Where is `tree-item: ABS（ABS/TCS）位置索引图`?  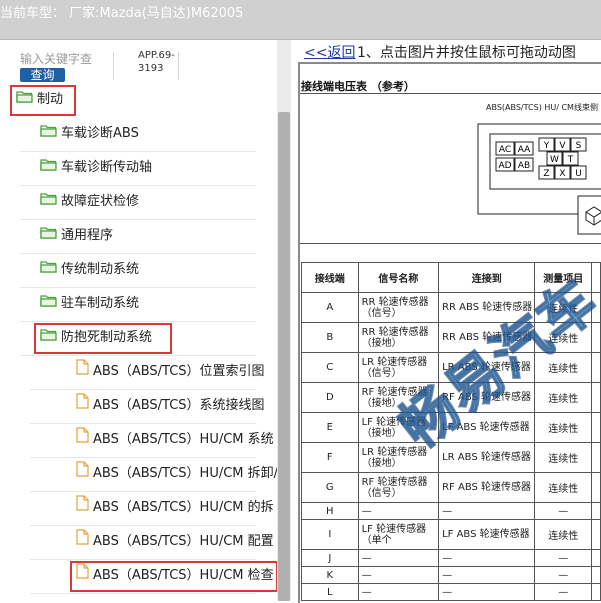 tree-item: ABS（ABS/TCS）位置索引图 is located at coordinates (170, 372).